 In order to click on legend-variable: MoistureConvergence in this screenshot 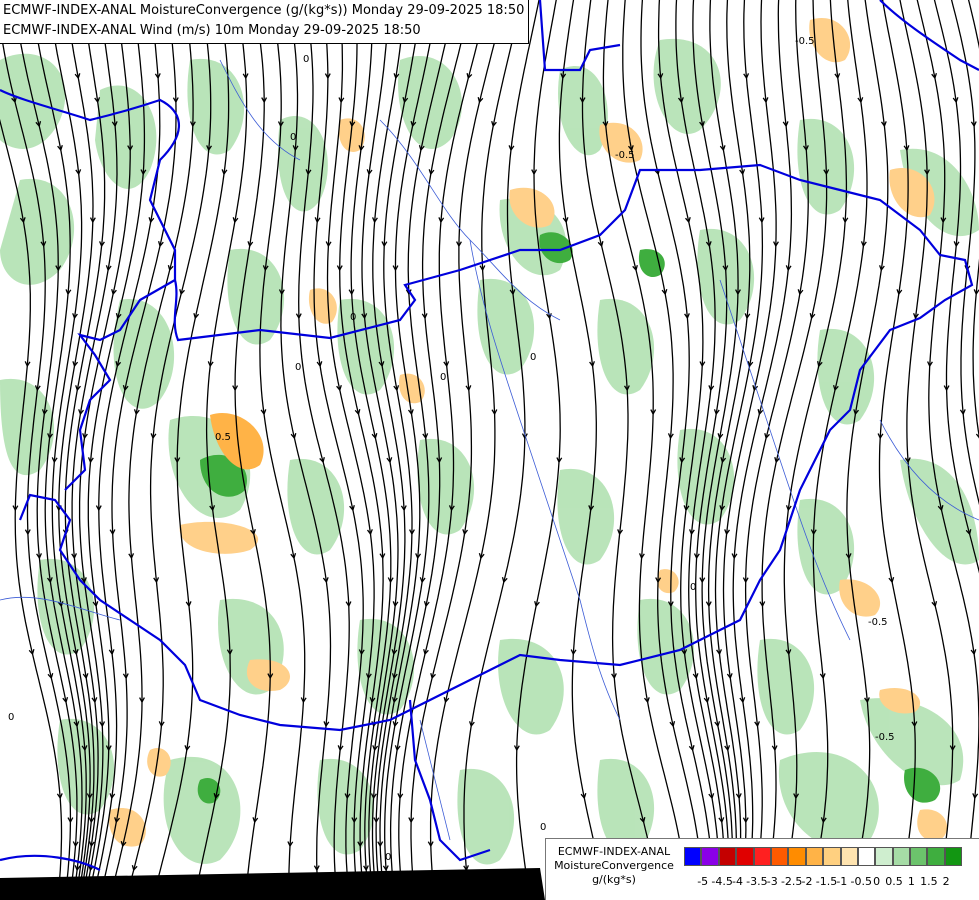, I will do `click(614, 865)`.